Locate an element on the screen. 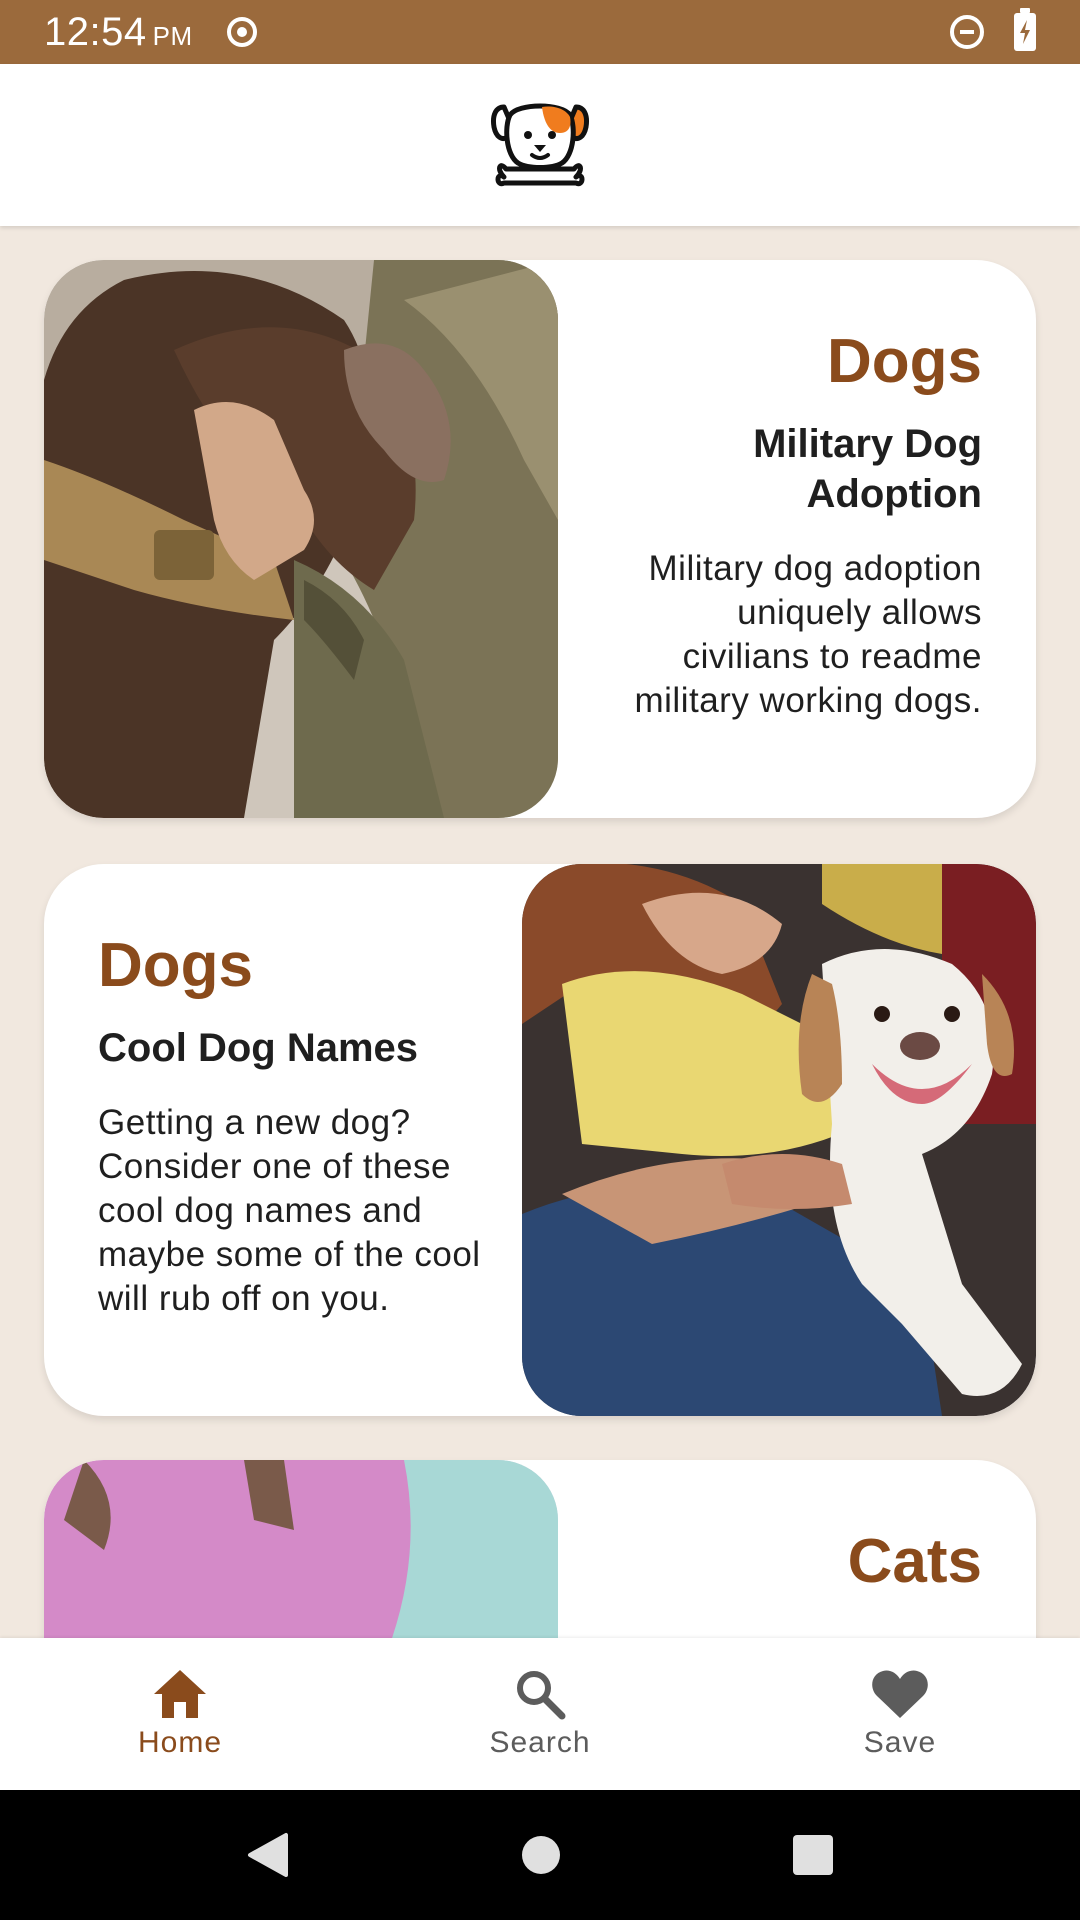 The width and height of the screenshot is (1080, 1920). status-time: 12:54 PM is located at coordinates (118, 32).